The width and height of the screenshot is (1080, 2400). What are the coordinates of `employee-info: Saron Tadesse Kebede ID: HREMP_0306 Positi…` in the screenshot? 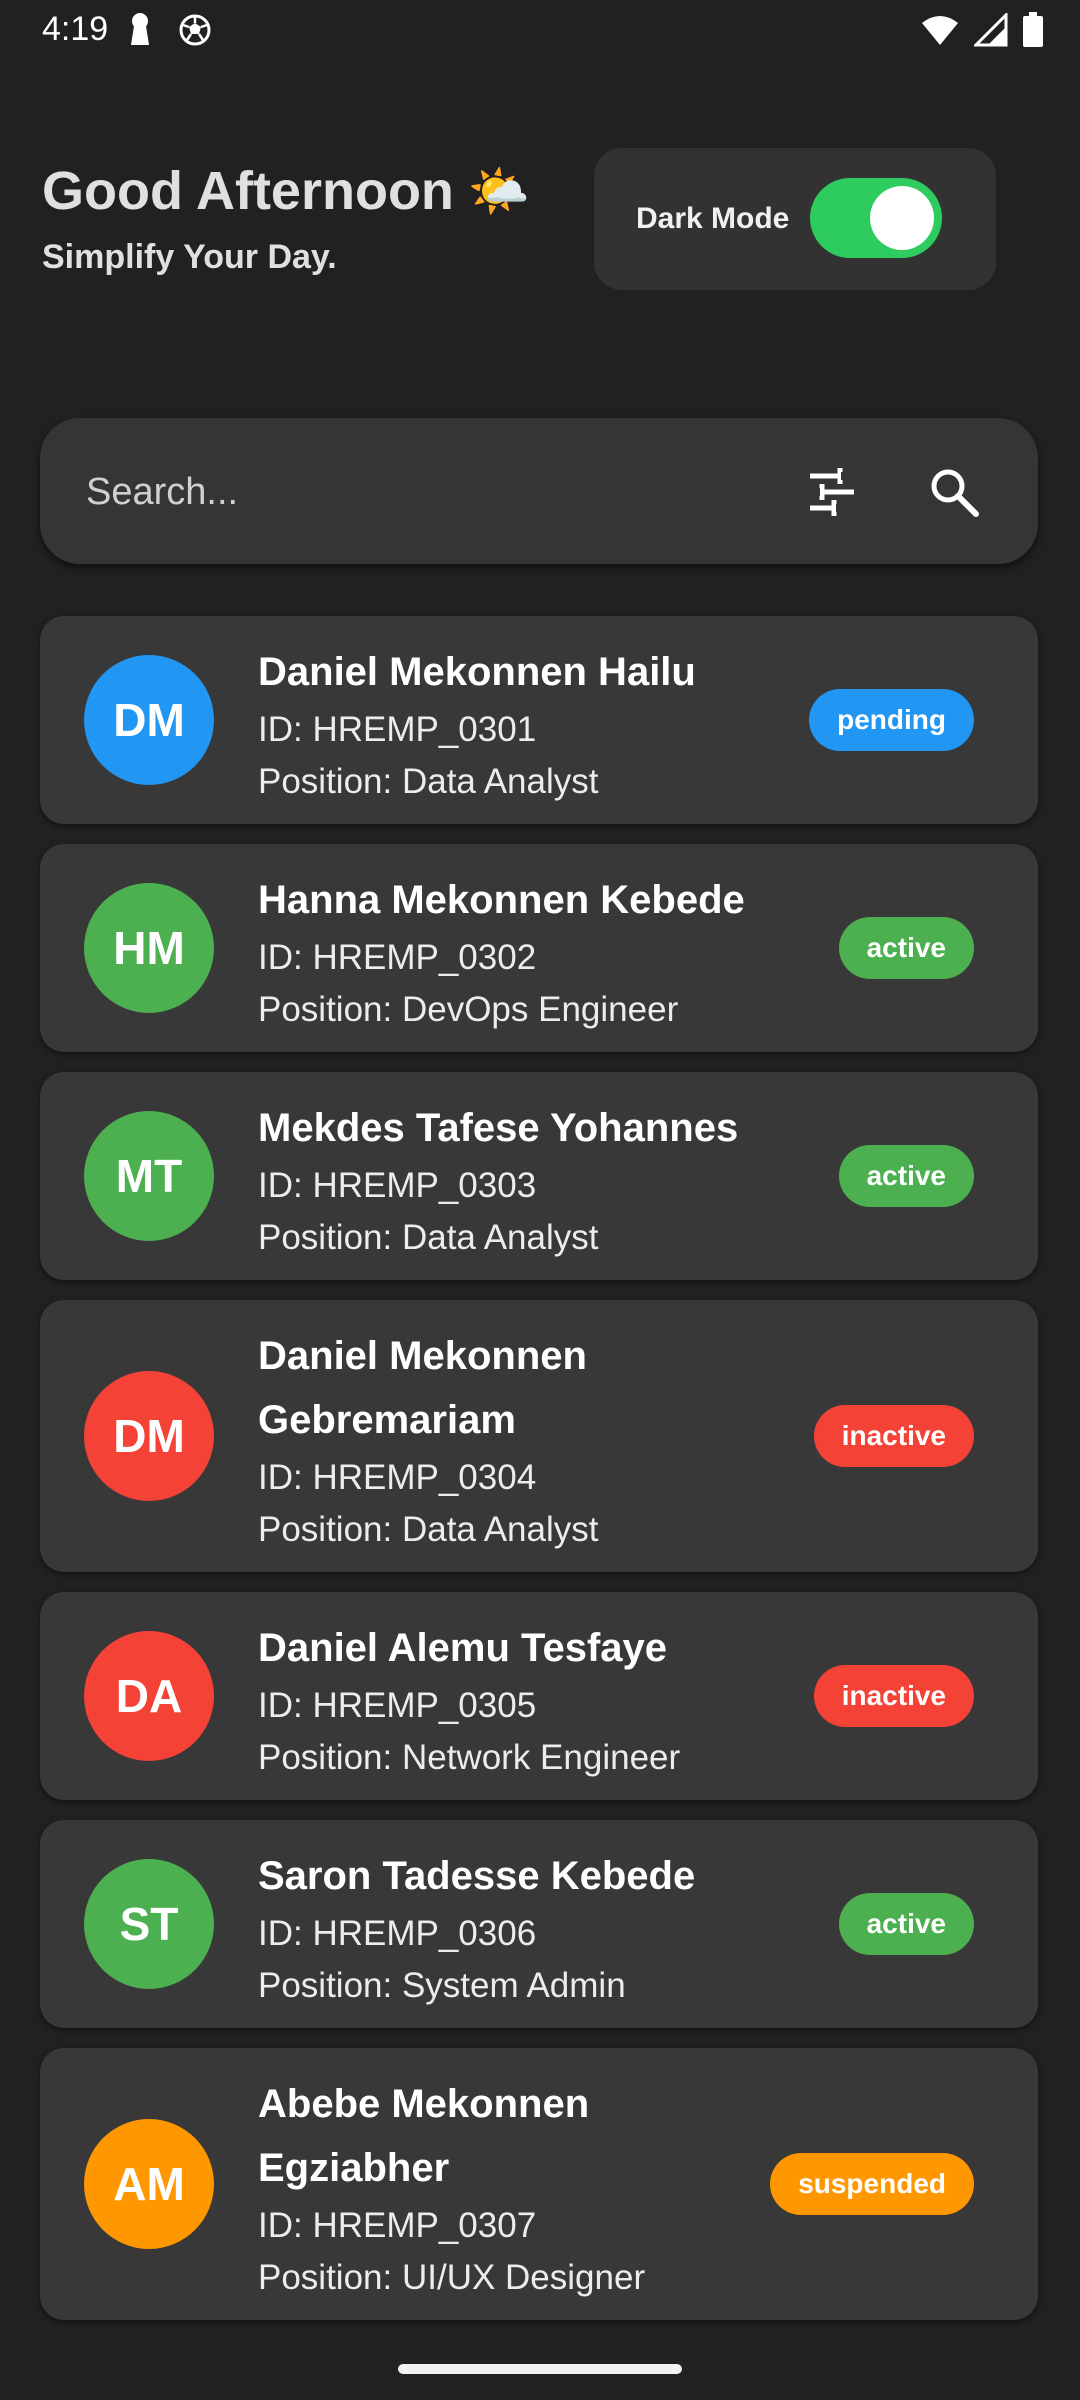 It's located at (528, 1928).